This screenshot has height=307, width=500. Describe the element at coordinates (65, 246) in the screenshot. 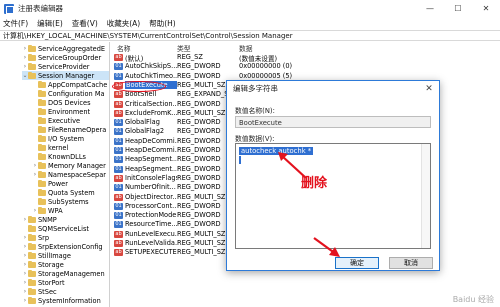

I see `tree-item: › SrpExtensionConfig` at that location.